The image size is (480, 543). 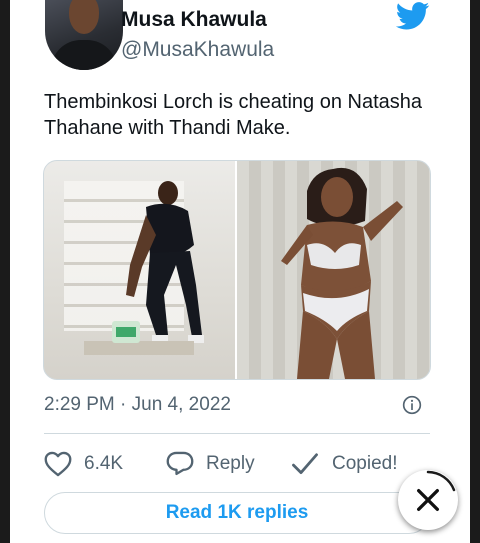 What do you see at coordinates (237, 433) in the screenshot?
I see `divider` at bounding box center [237, 433].